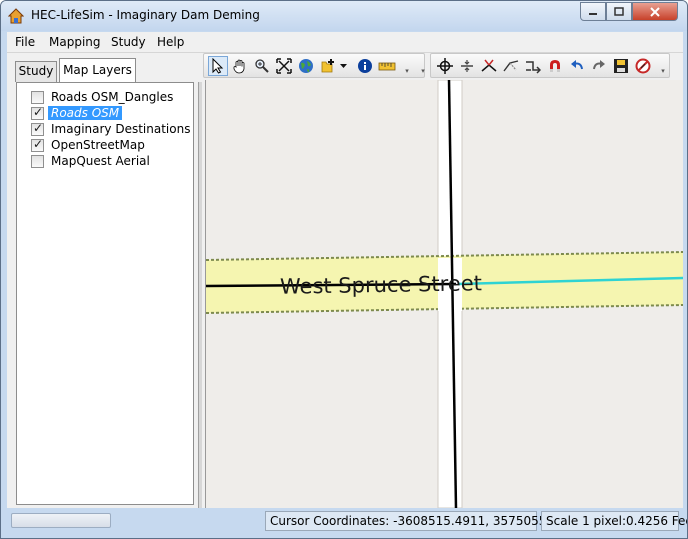 This screenshot has width=688, height=539. I want to click on redo-button, so click(599, 66).